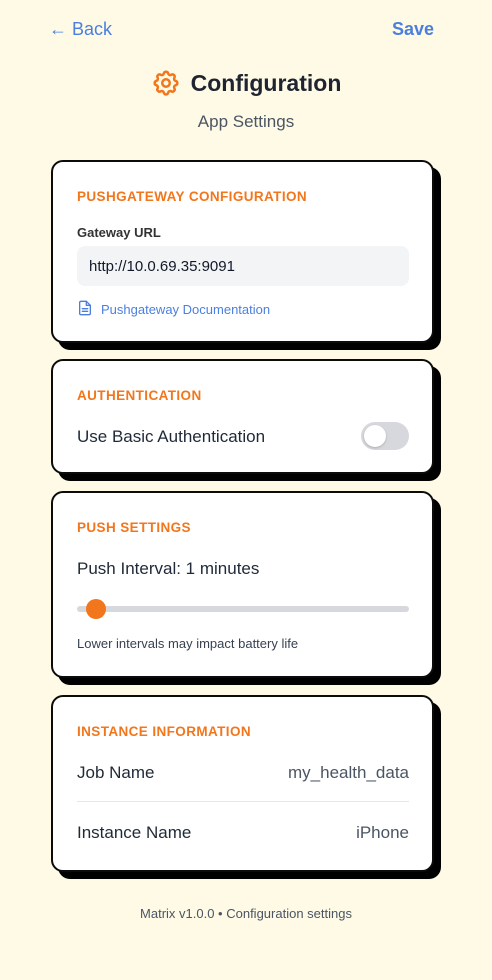 This screenshot has height=980, width=492. Describe the element at coordinates (348, 772) in the screenshot. I see `job-name-value: my_health_data` at that location.